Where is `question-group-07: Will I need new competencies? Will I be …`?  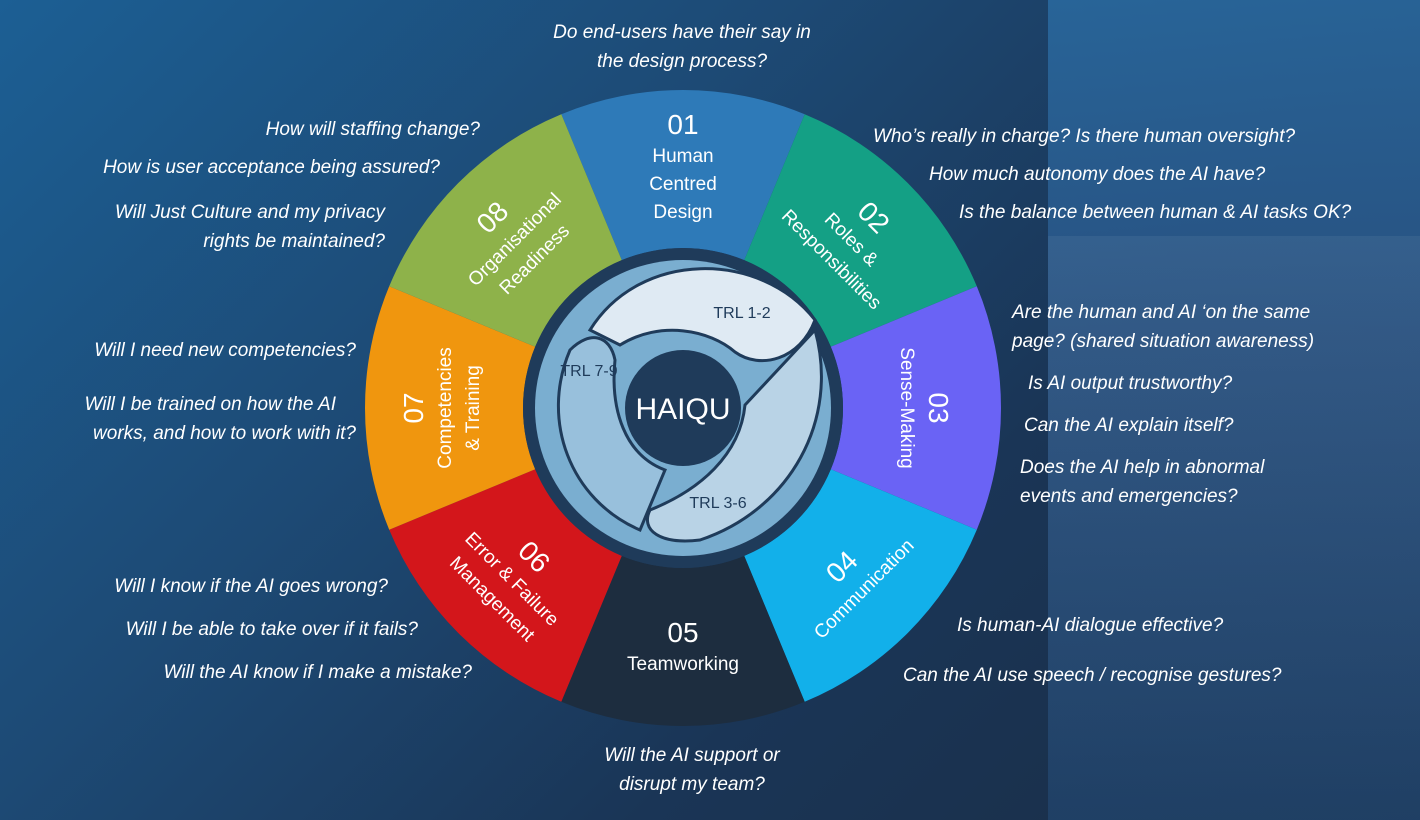 question-group-07: Will I need new competencies? Will I be … is located at coordinates (188, 392).